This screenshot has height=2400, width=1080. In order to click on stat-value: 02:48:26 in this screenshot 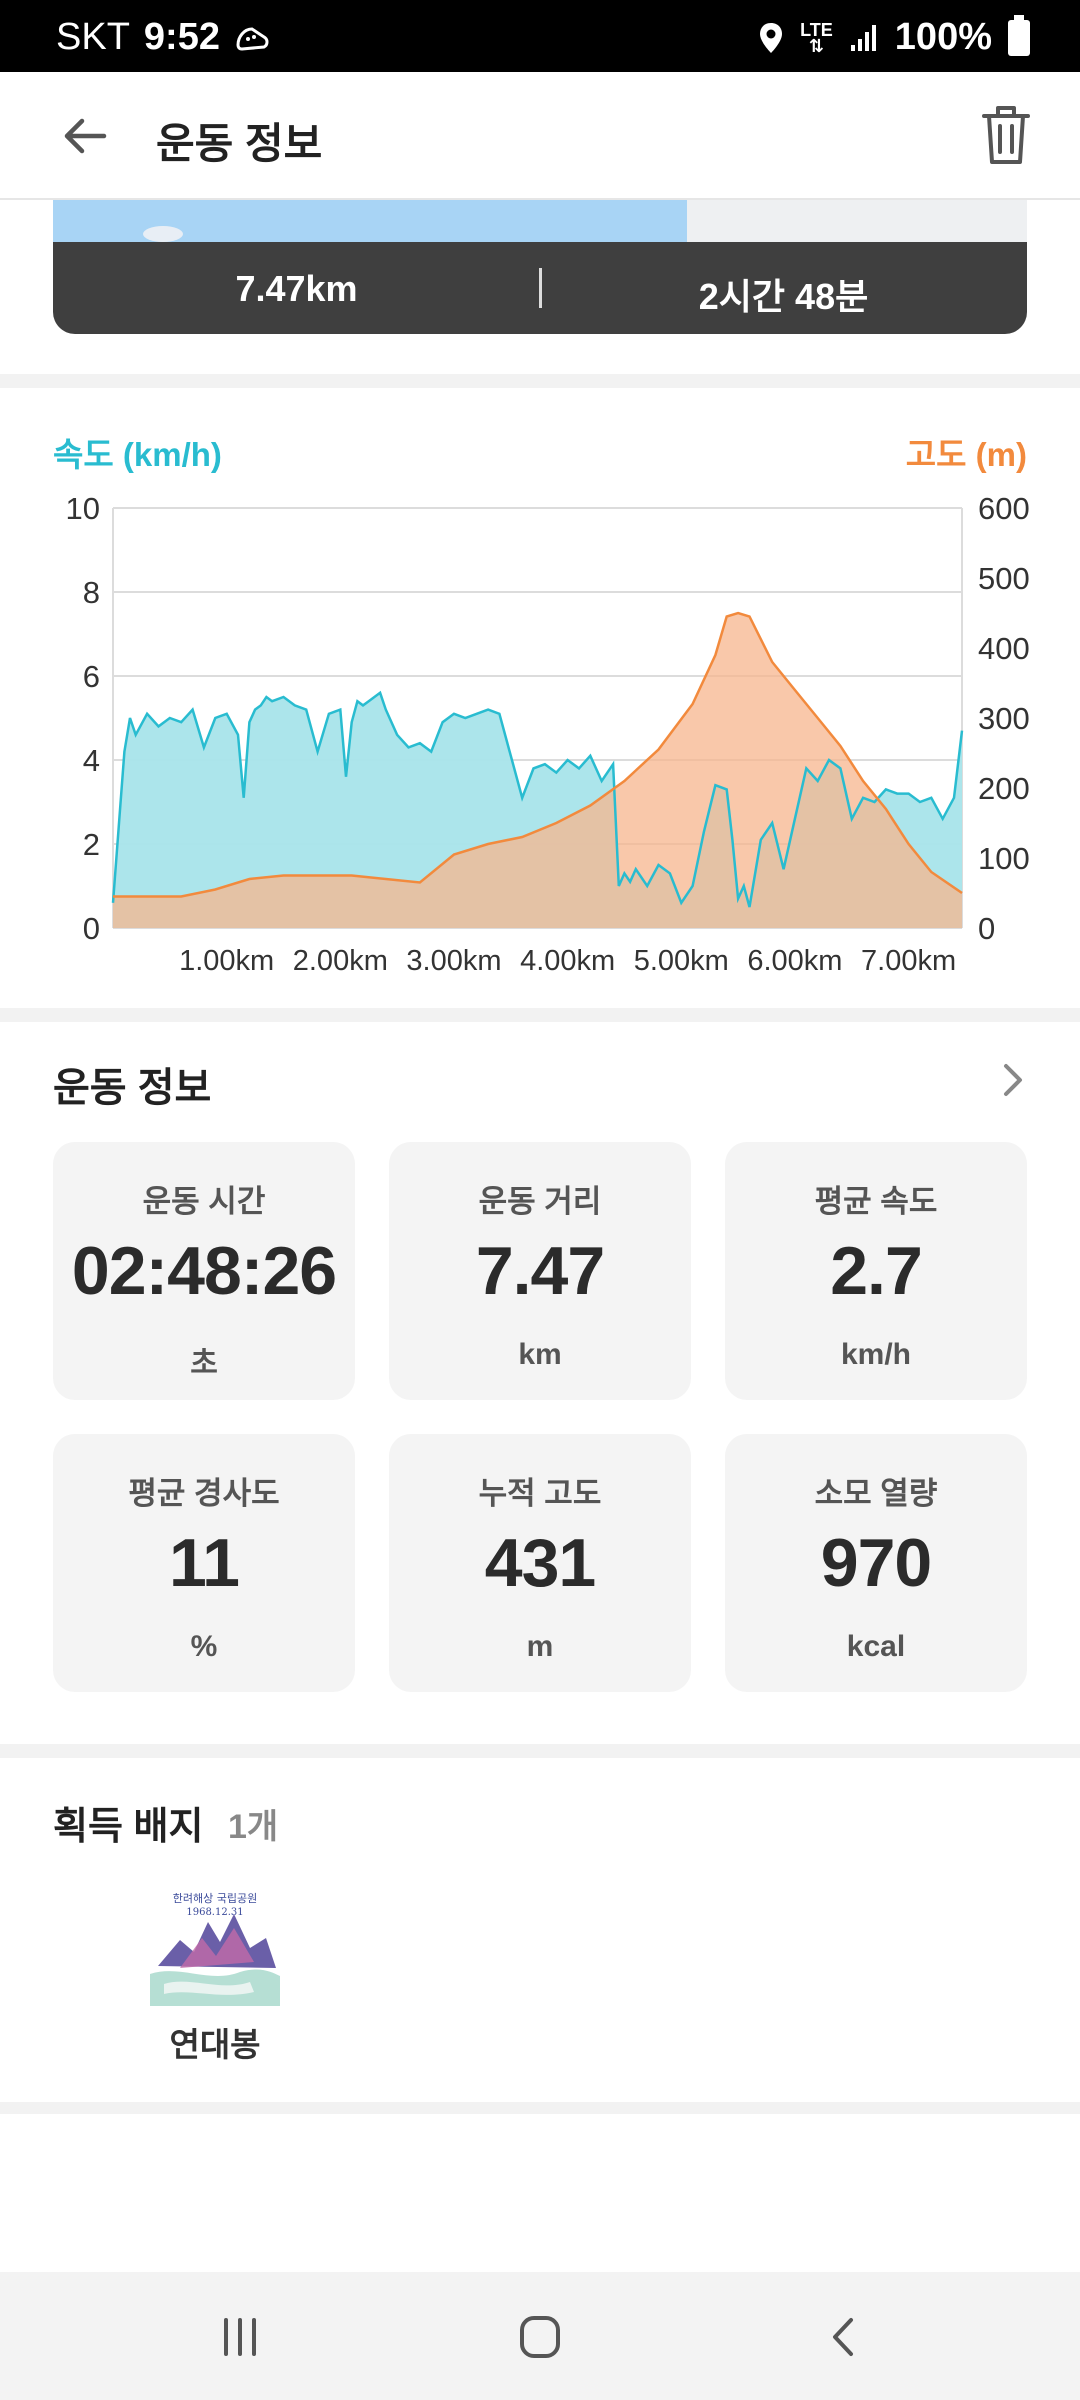, I will do `click(204, 1271)`.